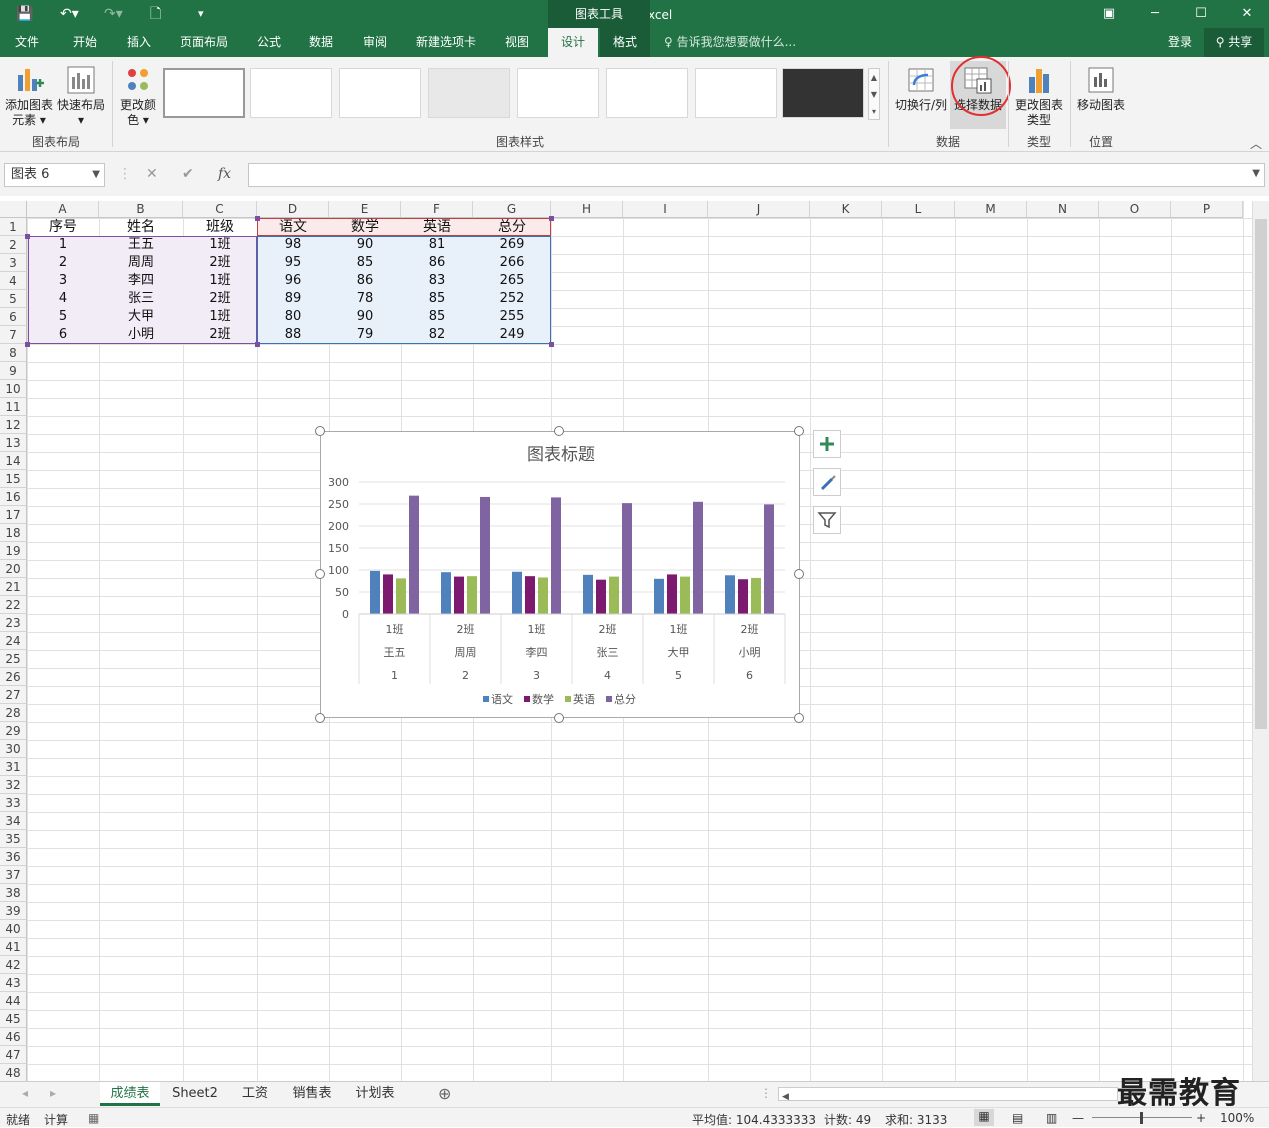 This screenshot has height=1128, width=1269. Describe the element at coordinates (1078, 1118) in the screenshot. I see `zoom-out-icon: —` at that location.